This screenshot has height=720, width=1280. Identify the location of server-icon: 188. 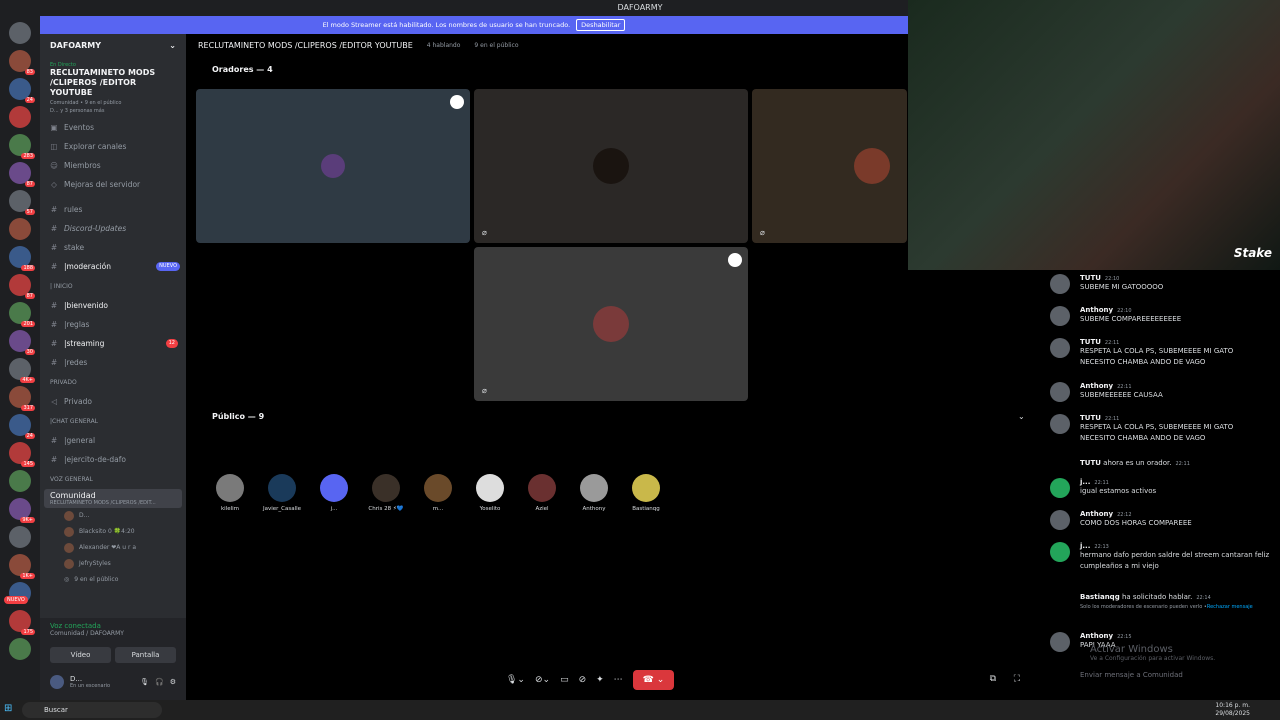
(22, 258).